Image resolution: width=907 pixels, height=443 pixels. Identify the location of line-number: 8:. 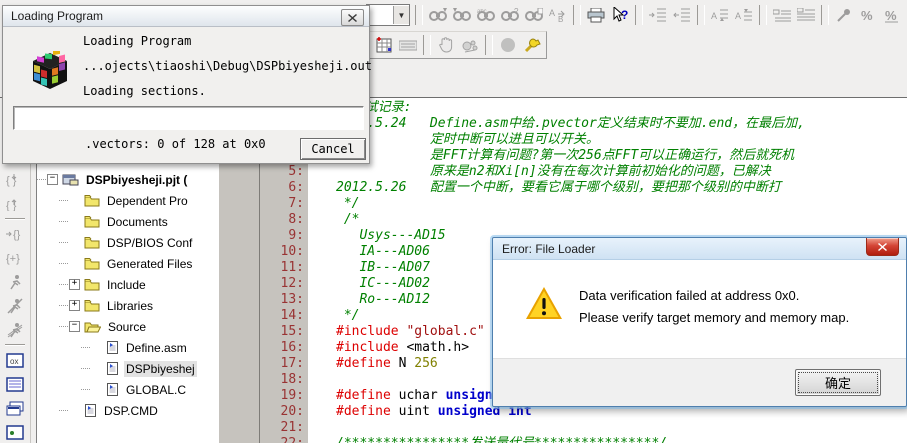
(296, 219).